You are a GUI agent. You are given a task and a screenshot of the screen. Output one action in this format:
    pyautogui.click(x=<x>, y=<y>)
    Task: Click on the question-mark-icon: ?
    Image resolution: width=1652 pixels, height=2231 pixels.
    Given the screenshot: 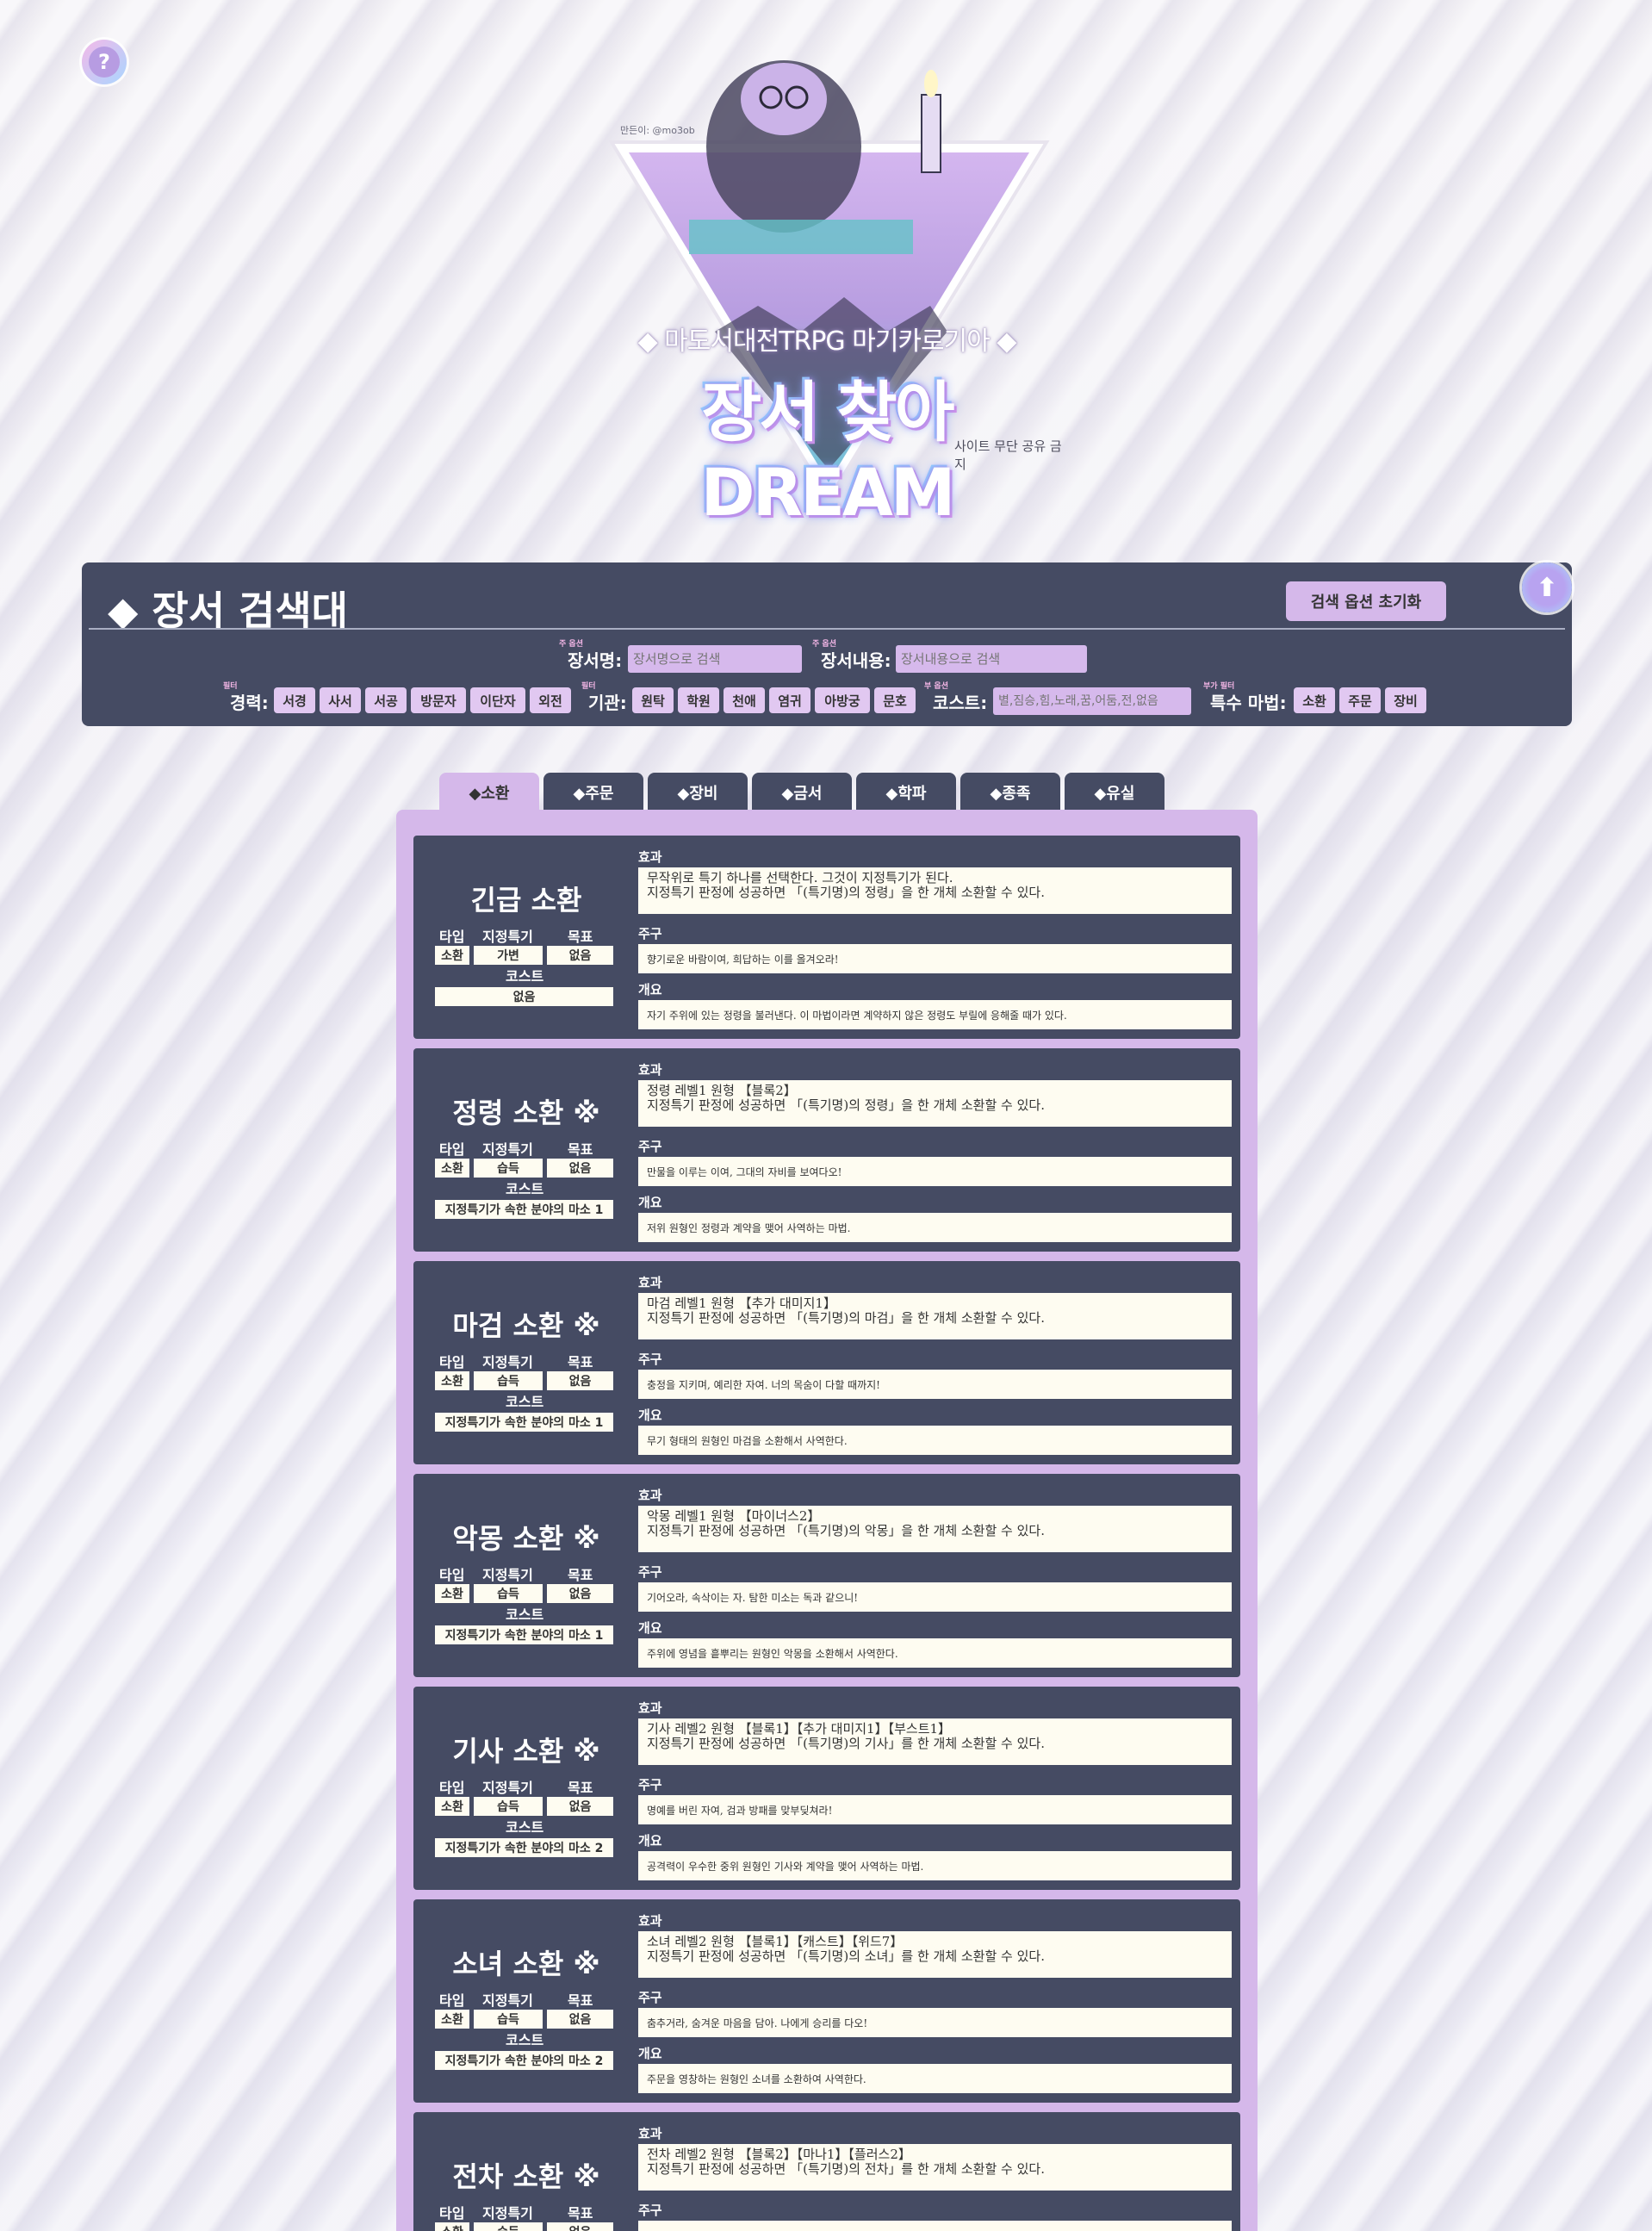 What is the action you would take?
    pyautogui.click(x=104, y=62)
    